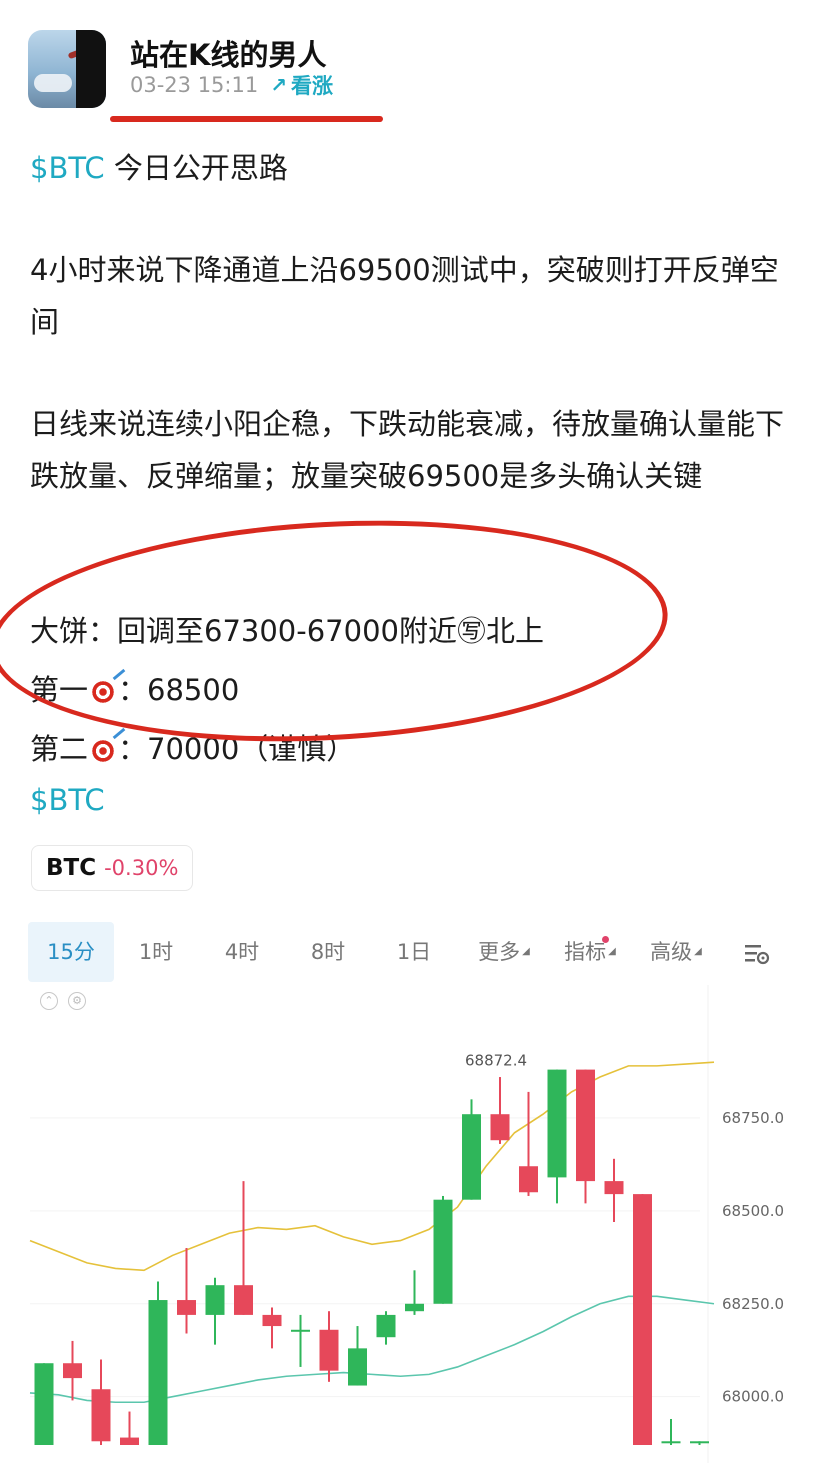 The image size is (828, 1463). I want to click on ticker-link-bottom: $BTC, so click(415, 800).